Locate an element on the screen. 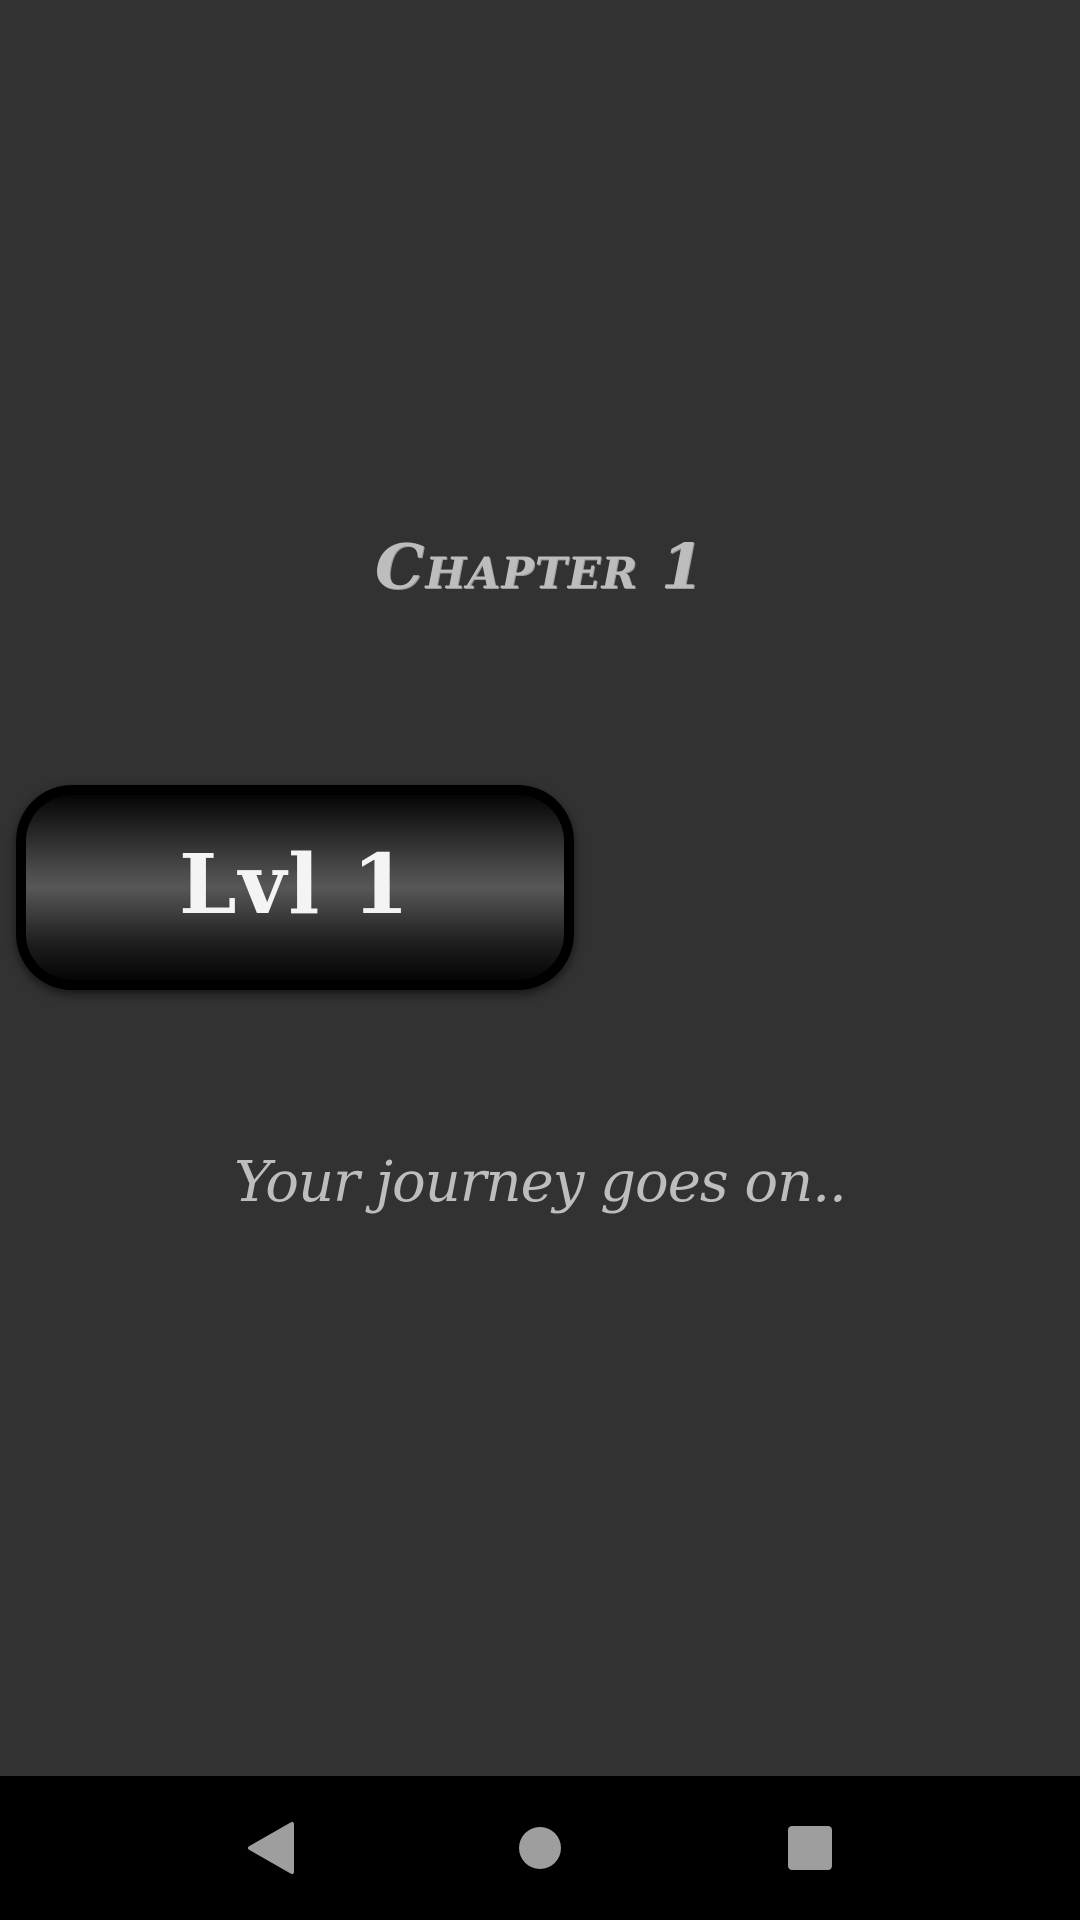 The width and height of the screenshot is (1080, 1920). tagline: Your journey goes on.. is located at coordinates (540, 1182).